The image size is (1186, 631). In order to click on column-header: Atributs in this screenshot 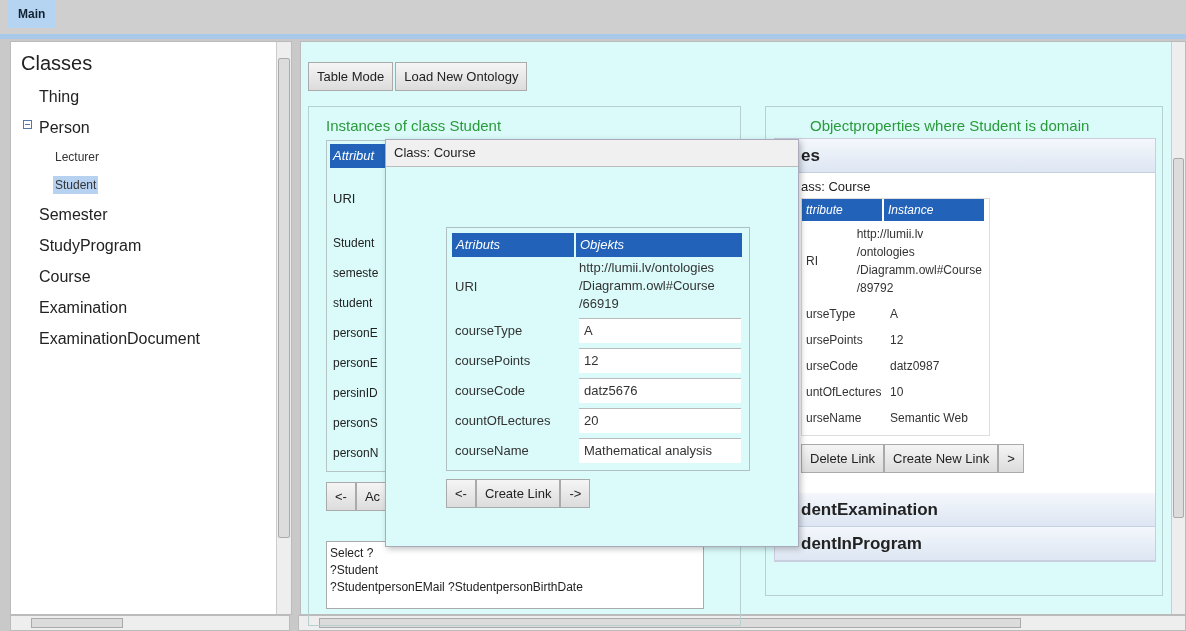, I will do `click(514, 245)`.